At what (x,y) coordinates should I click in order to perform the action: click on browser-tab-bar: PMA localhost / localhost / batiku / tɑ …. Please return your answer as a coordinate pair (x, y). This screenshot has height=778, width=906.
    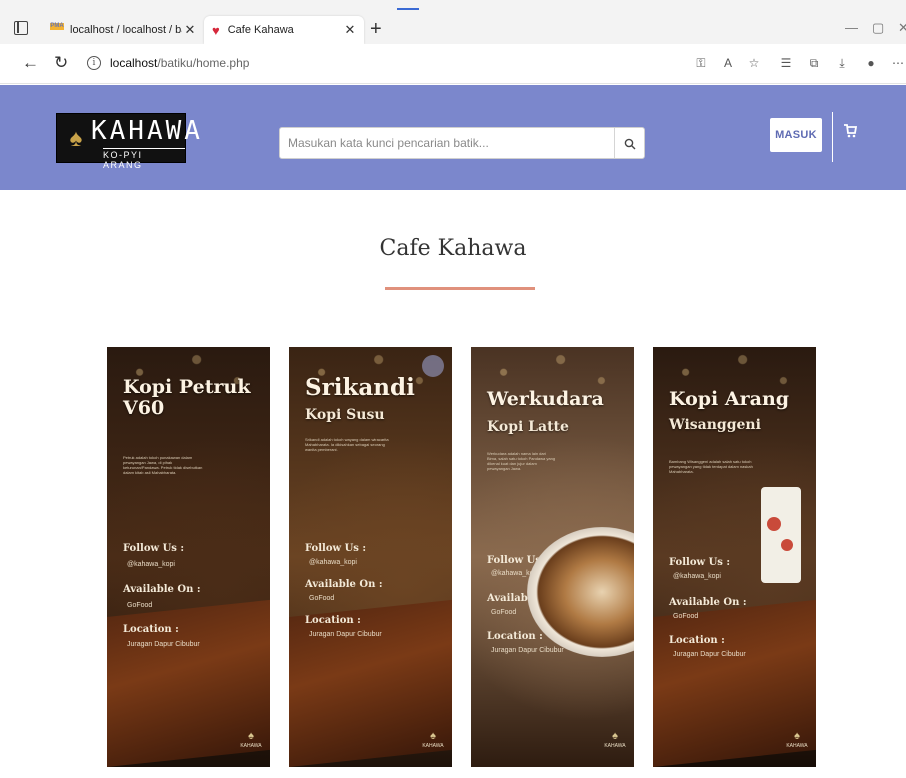
    Looking at the image, I should click on (453, 22).